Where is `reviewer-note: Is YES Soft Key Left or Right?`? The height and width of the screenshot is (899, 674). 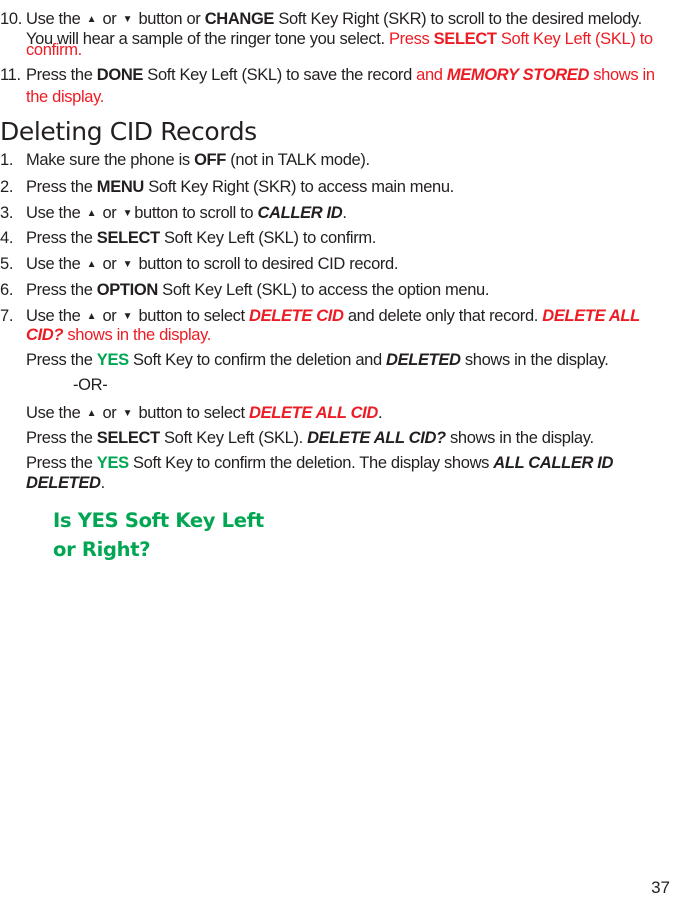
reviewer-note: Is YES Soft Key Left or Right? is located at coordinates (158, 535).